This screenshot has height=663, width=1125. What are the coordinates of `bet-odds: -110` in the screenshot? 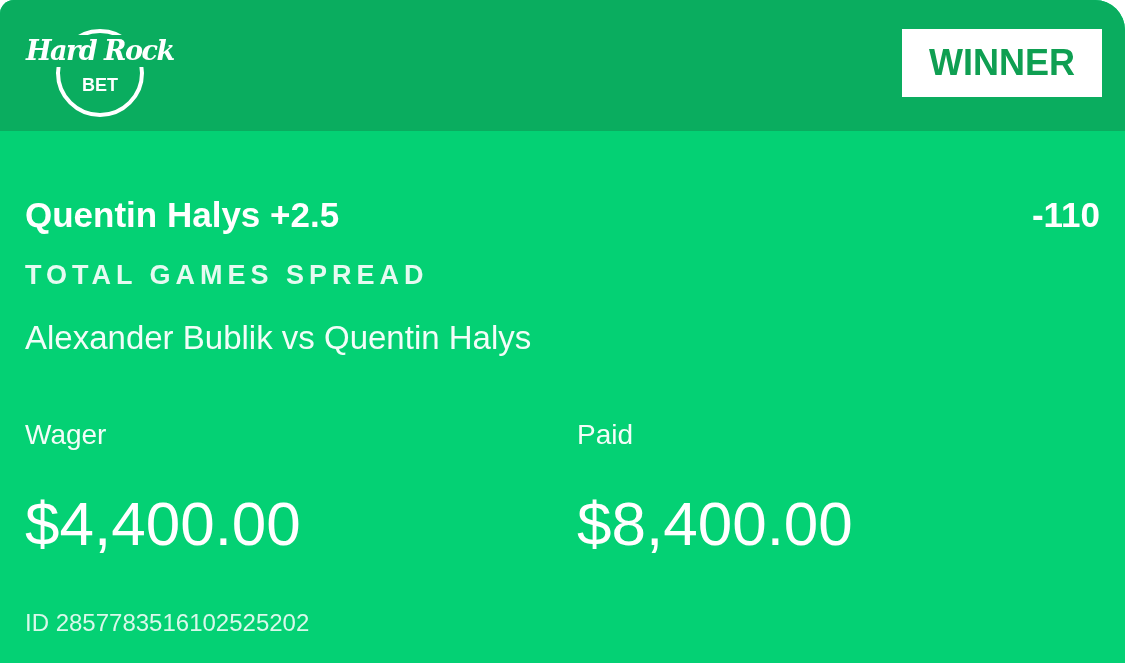 It's located at (1065, 215).